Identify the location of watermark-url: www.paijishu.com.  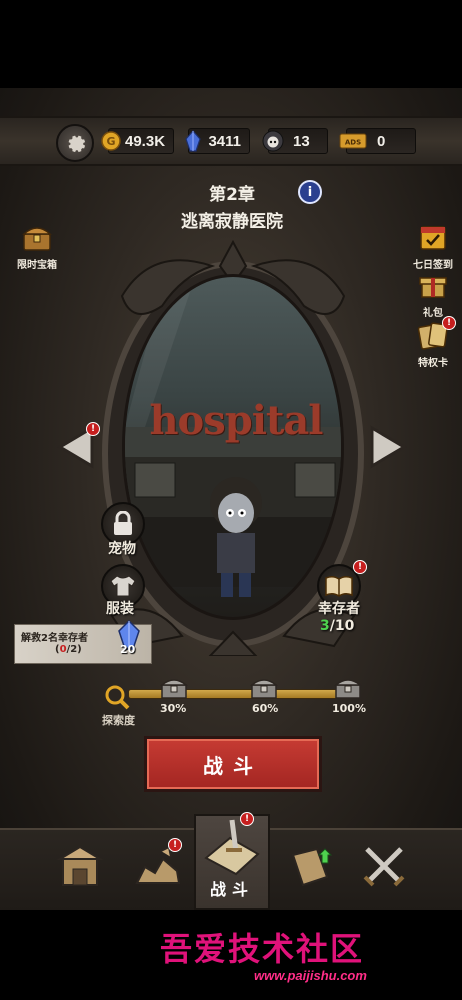
(310, 975).